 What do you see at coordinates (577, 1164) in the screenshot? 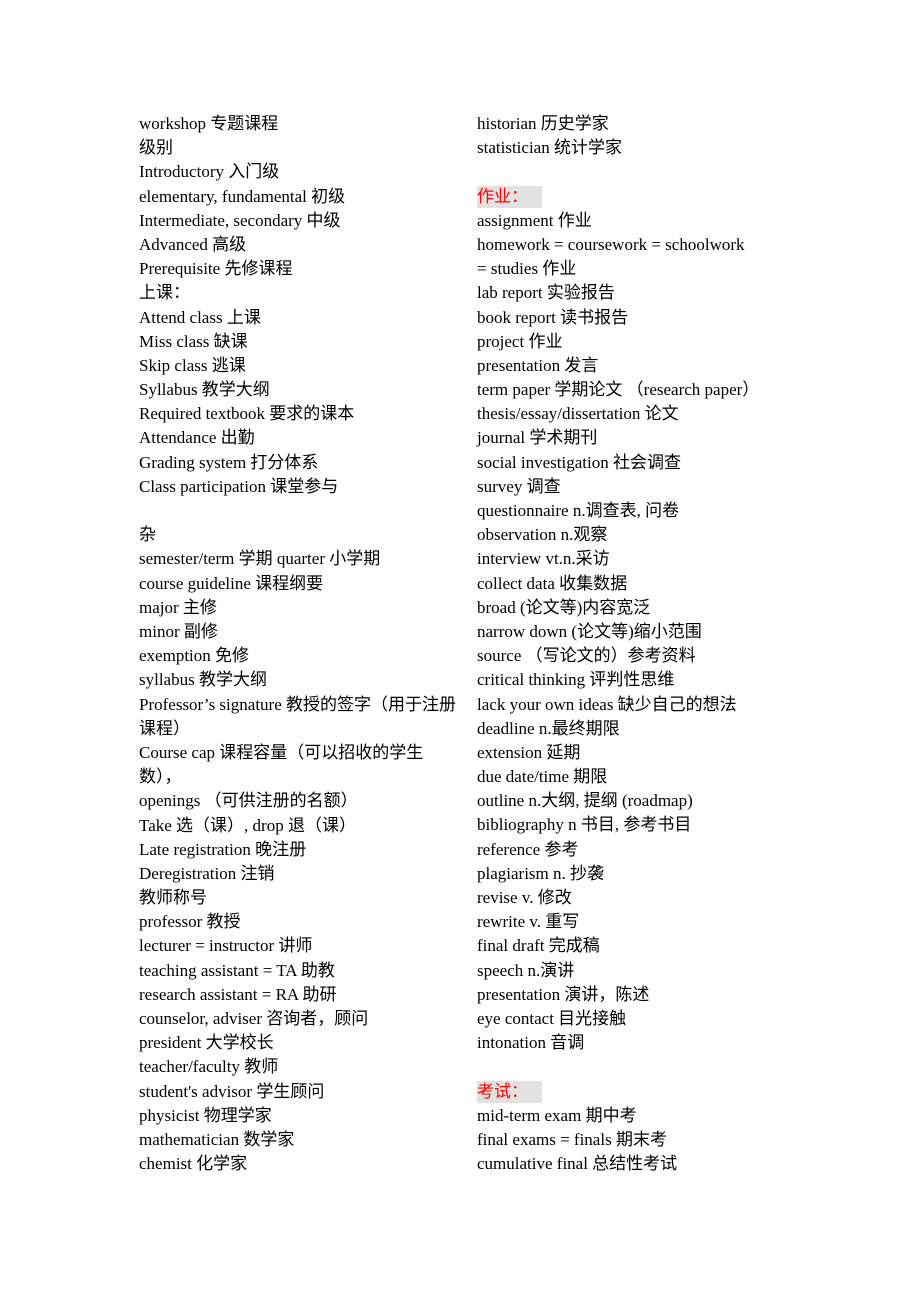
I see `vocab-entry: cumulative final 总结性考试` at bounding box center [577, 1164].